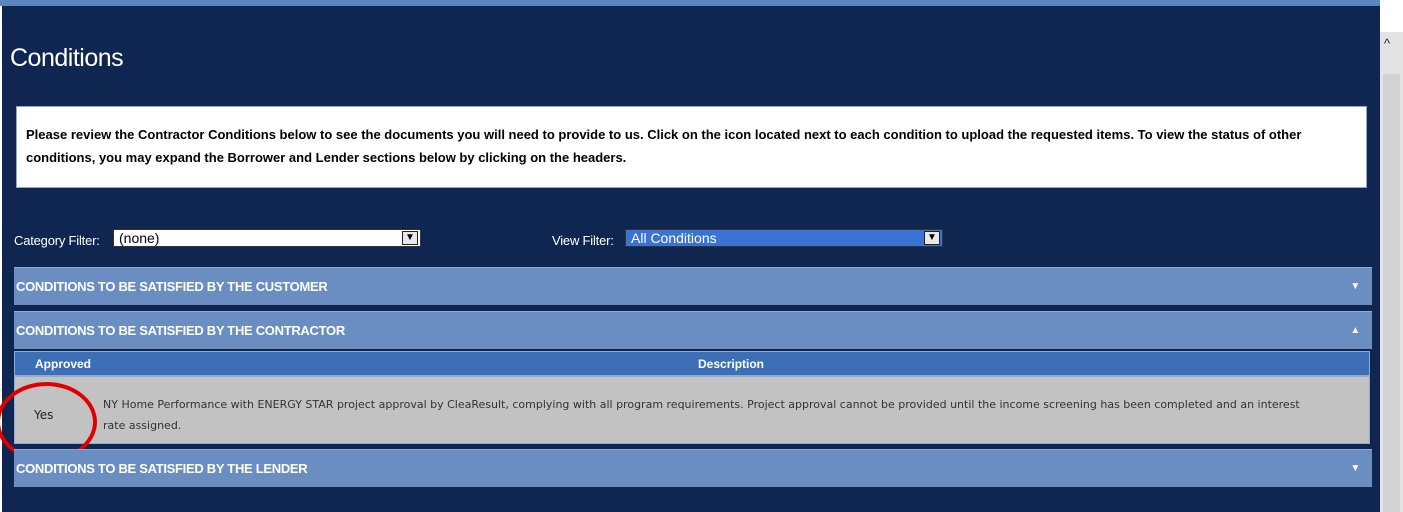  What do you see at coordinates (1355, 331) in the screenshot?
I see `chevron-up-icon: ▲` at bounding box center [1355, 331].